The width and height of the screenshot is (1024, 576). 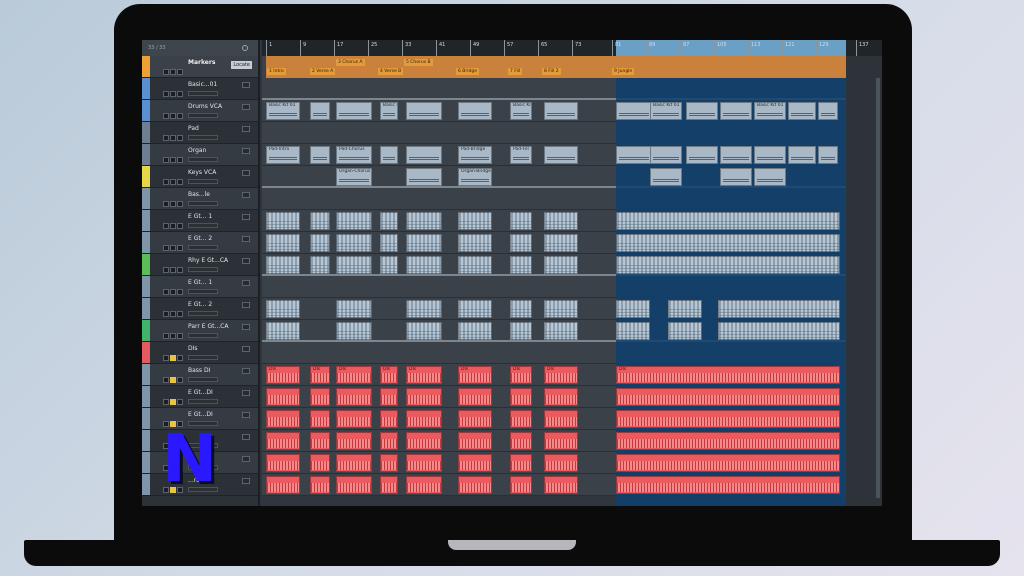 What do you see at coordinates (200, 89) in the screenshot?
I see `track-header: Basic...01` at bounding box center [200, 89].